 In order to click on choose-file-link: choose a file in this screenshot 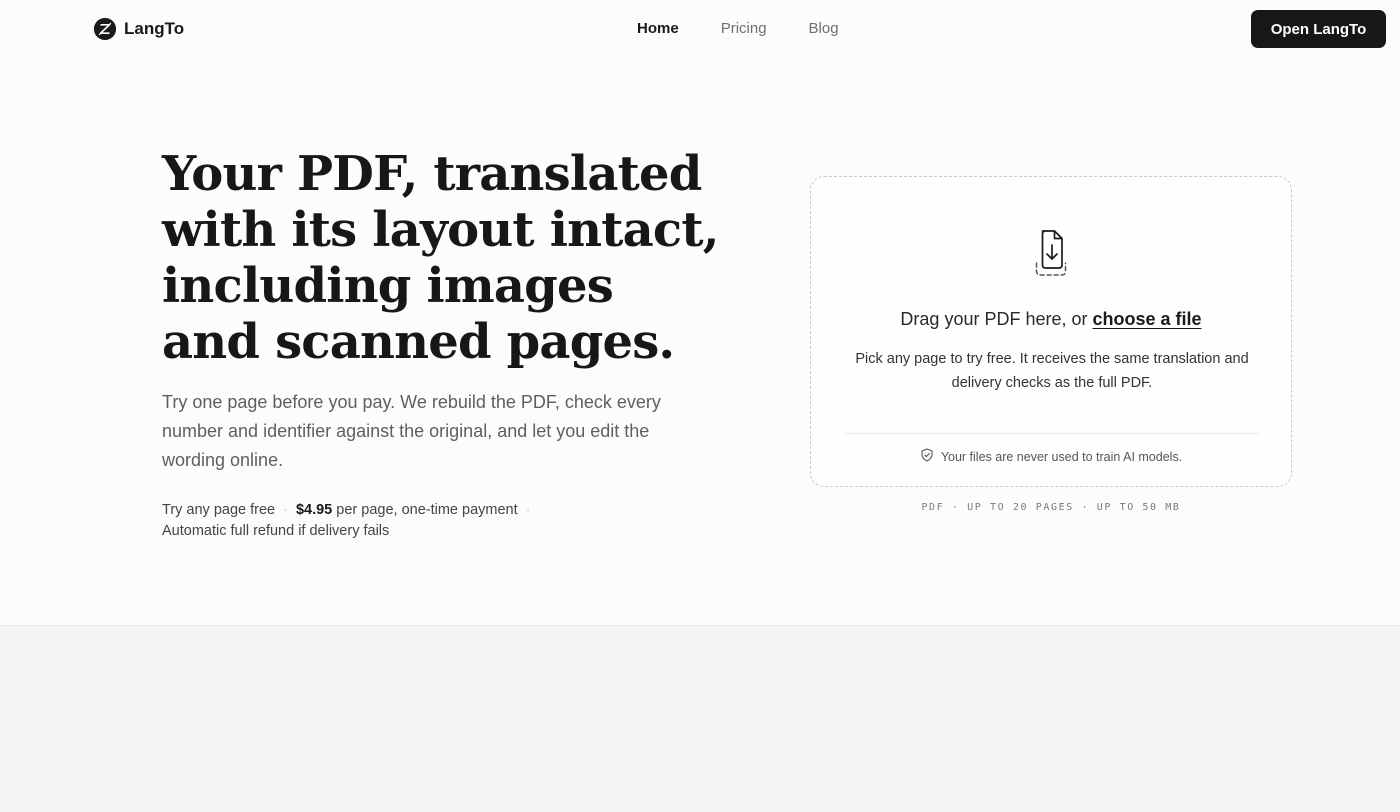, I will do `click(1147, 319)`.